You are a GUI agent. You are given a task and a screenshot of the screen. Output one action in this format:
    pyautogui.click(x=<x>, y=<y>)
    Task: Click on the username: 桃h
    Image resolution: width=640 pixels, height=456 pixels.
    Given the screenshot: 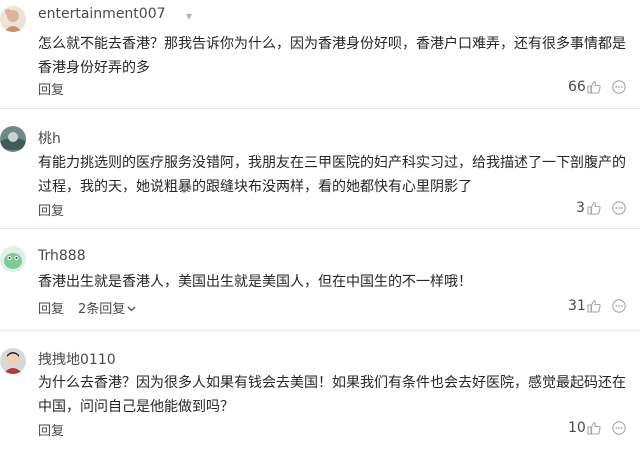 What is the action you would take?
    pyautogui.click(x=49, y=138)
    